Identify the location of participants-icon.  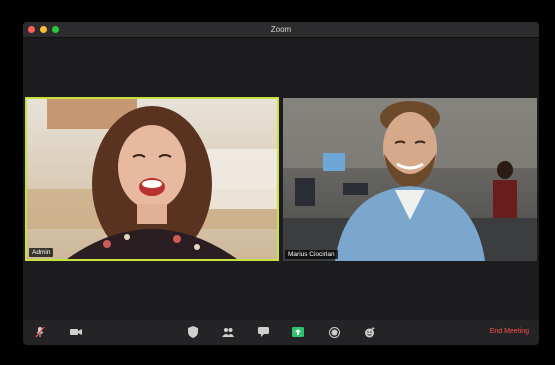
(228, 332).